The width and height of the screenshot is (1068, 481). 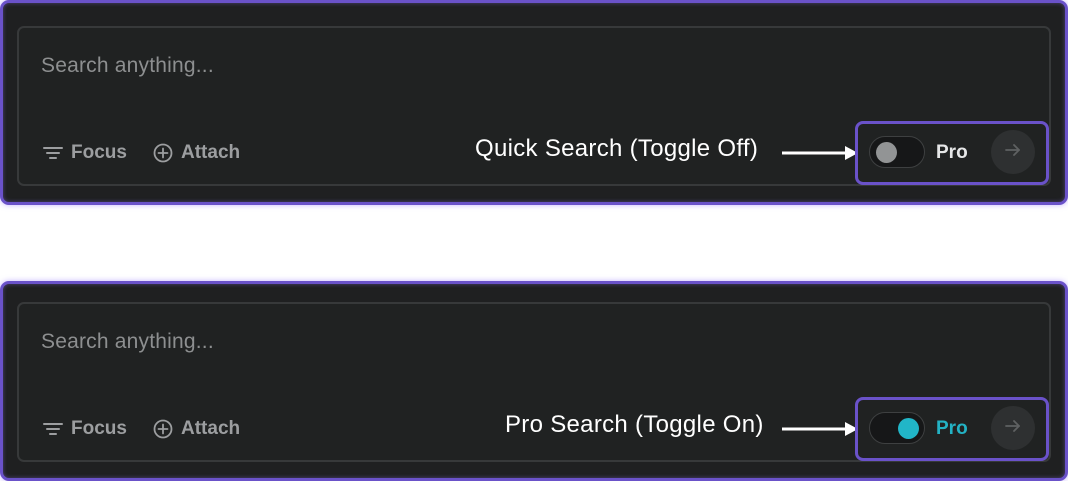 What do you see at coordinates (617, 148) in the screenshot?
I see `callout-quick-search: Quick Search (Toggle Off)` at bounding box center [617, 148].